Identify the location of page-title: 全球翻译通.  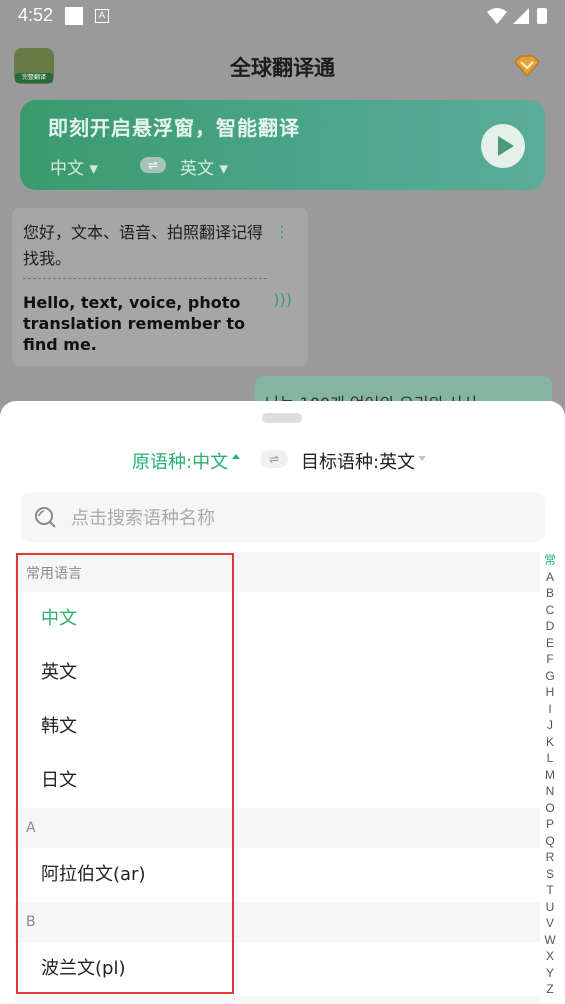
(282, 68).